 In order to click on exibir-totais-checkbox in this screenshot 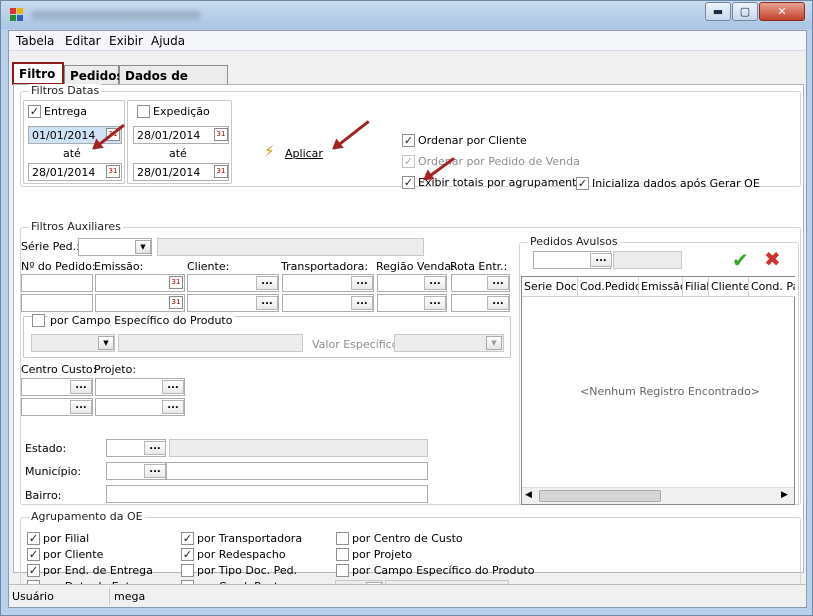, I will do `click(408, 182)`.